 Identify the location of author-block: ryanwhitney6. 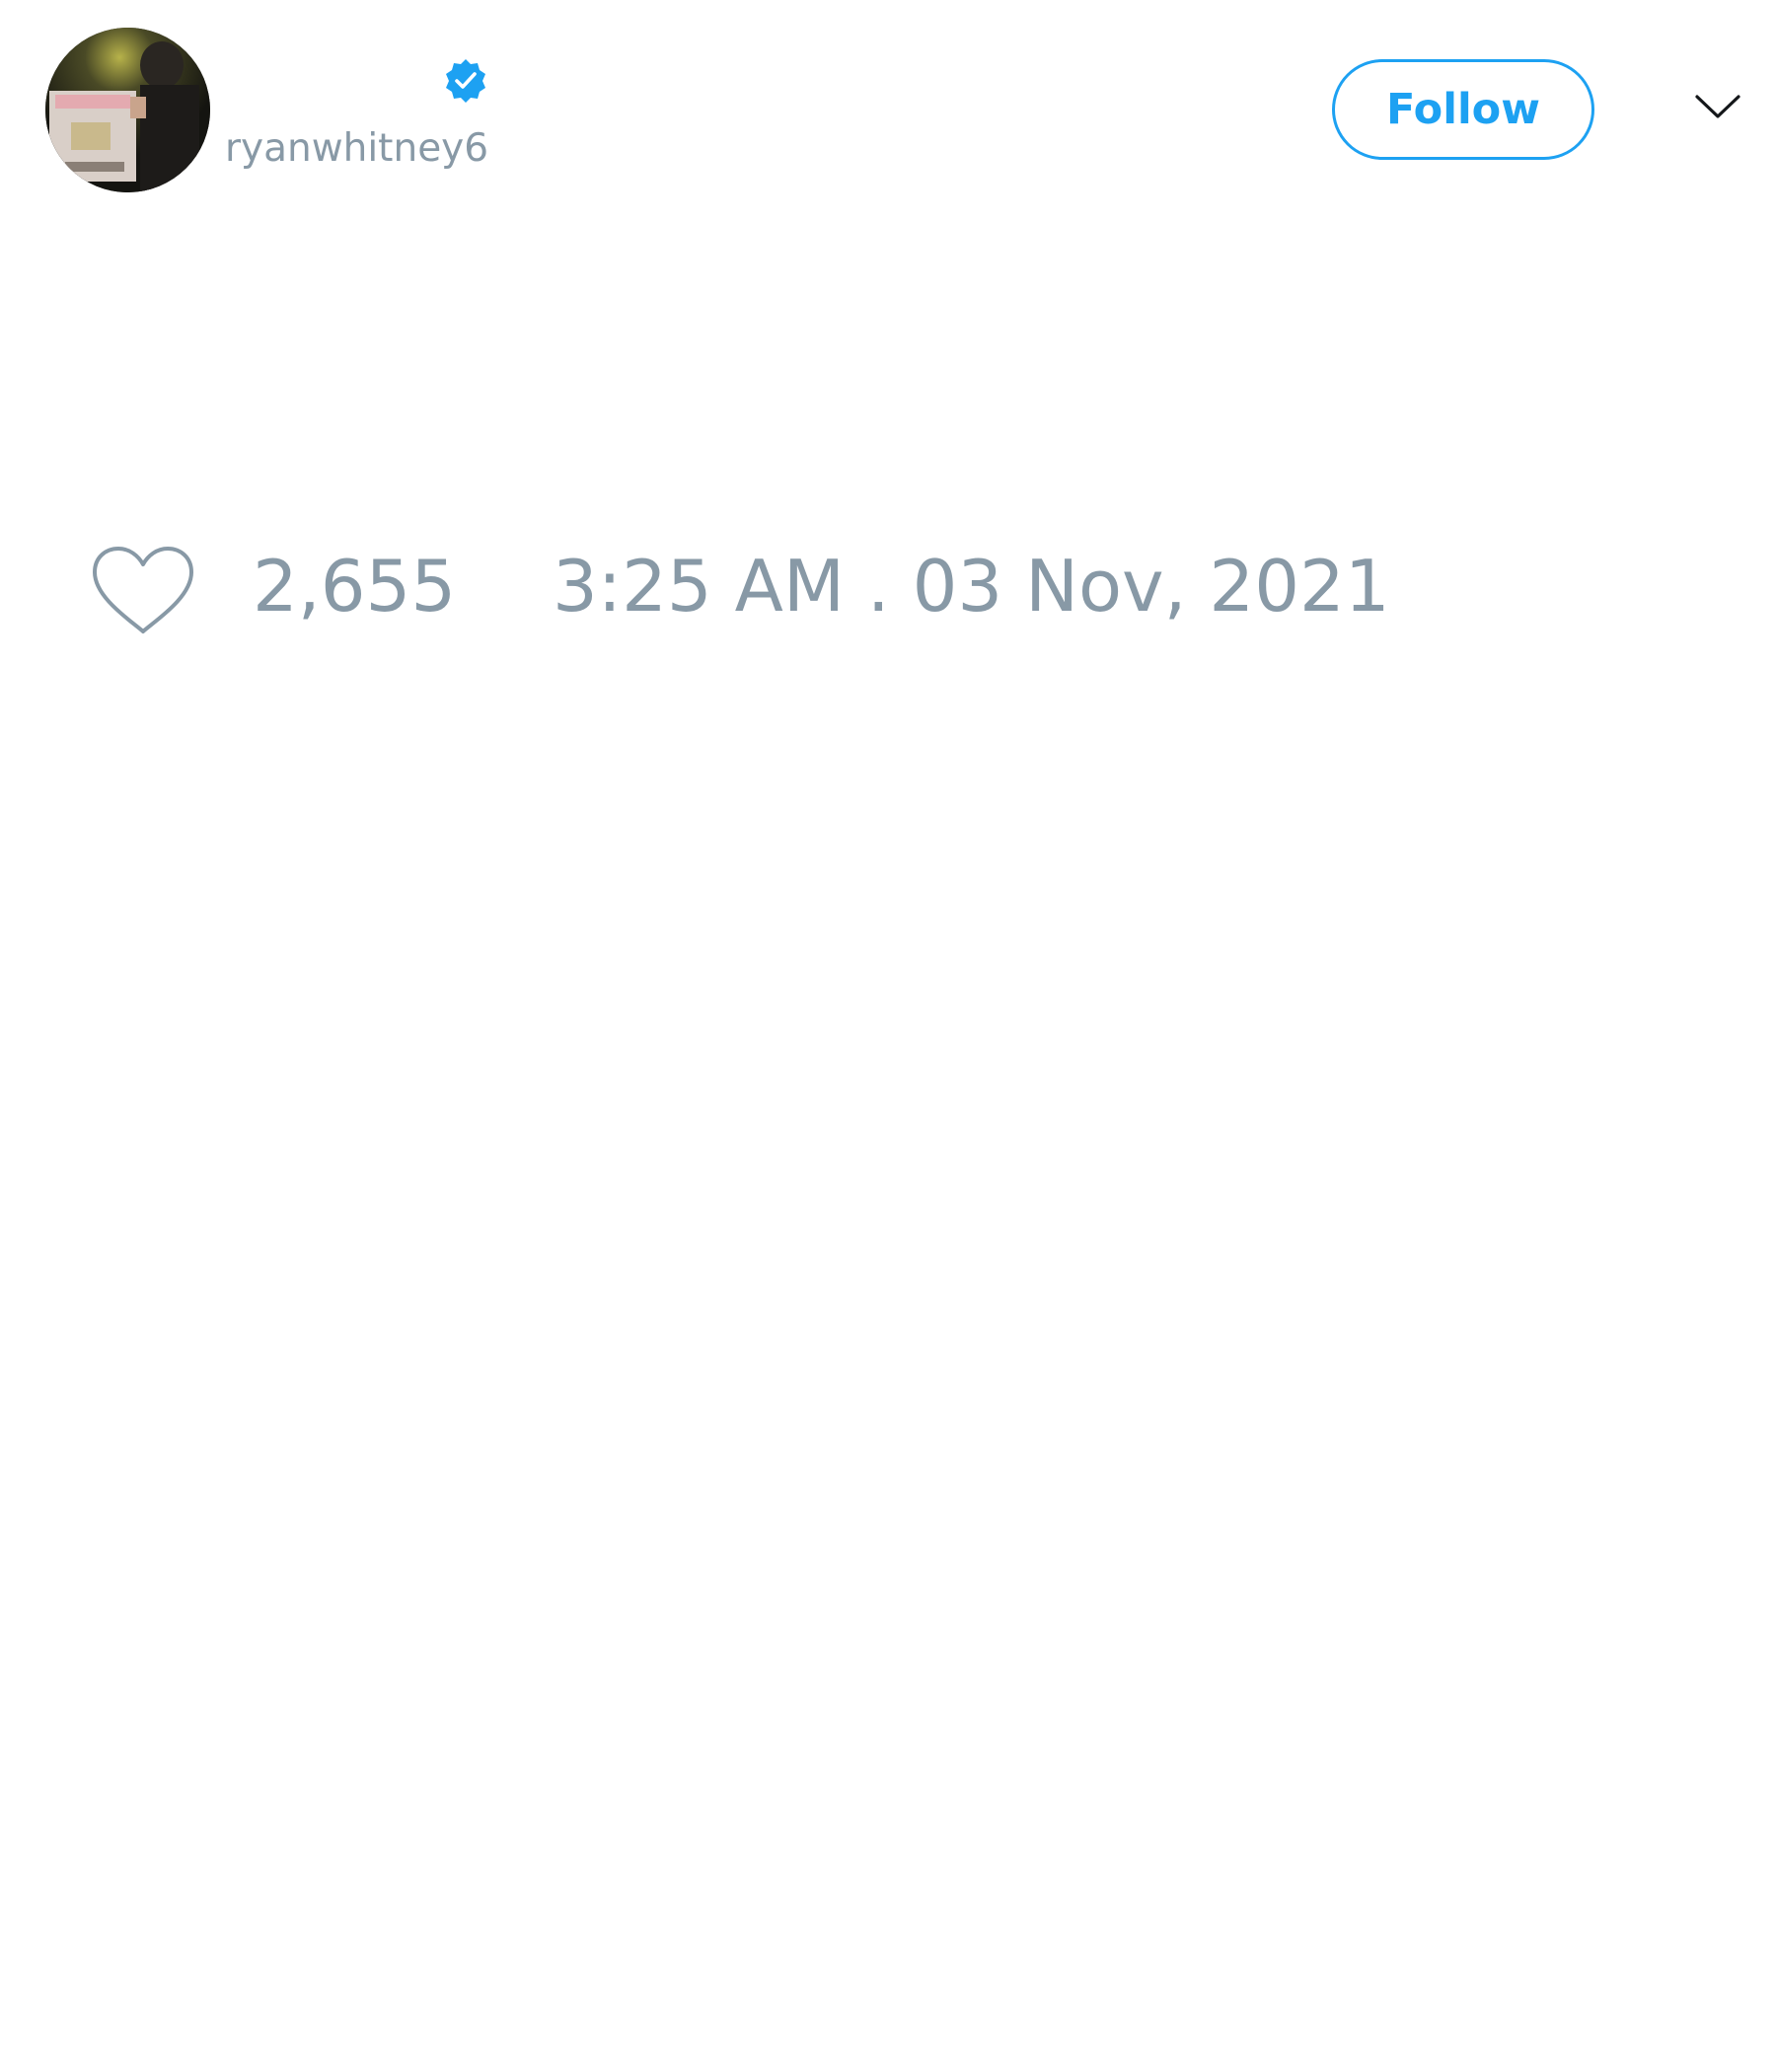
(373, 116).